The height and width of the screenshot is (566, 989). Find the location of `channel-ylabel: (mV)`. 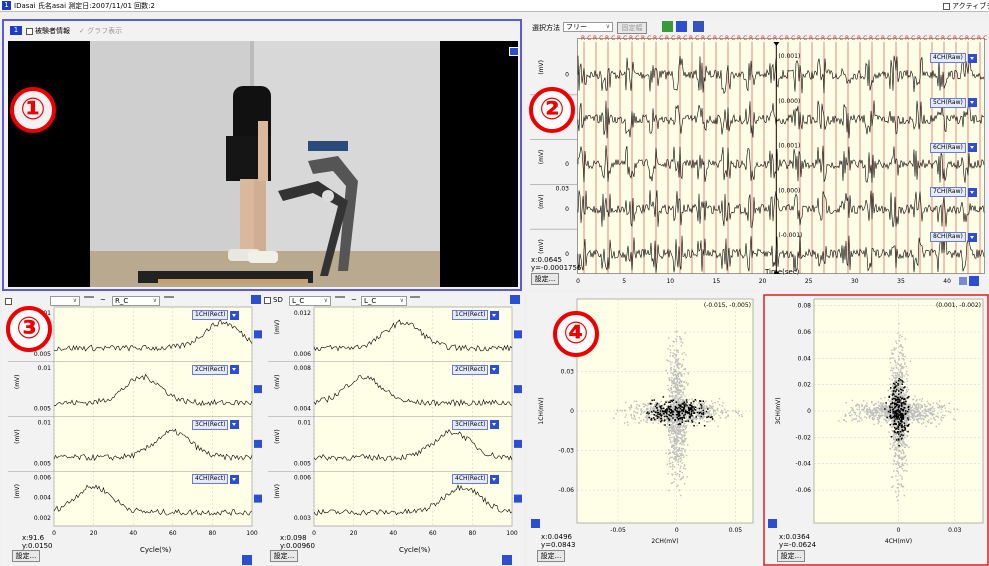

channel-ylabel: (mV) is located at coordinates (277, 381).